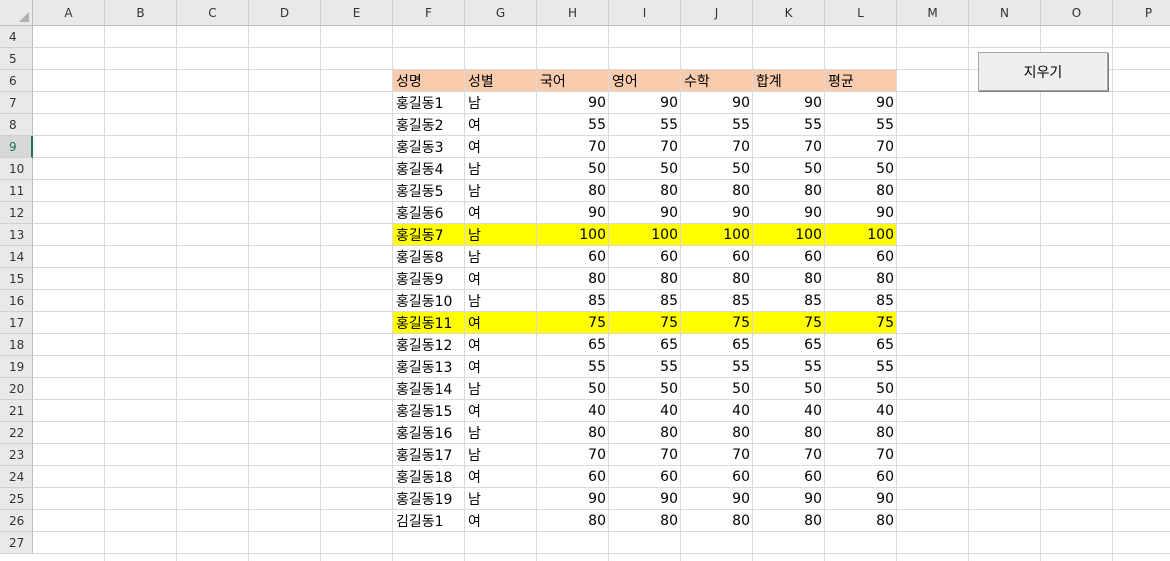 The height and width of the screenshot is (561, 1170). What do you see at coordinates (69, 13) in the screenshot?
I see `column-header-a: A` at bounding box center [69, 13].